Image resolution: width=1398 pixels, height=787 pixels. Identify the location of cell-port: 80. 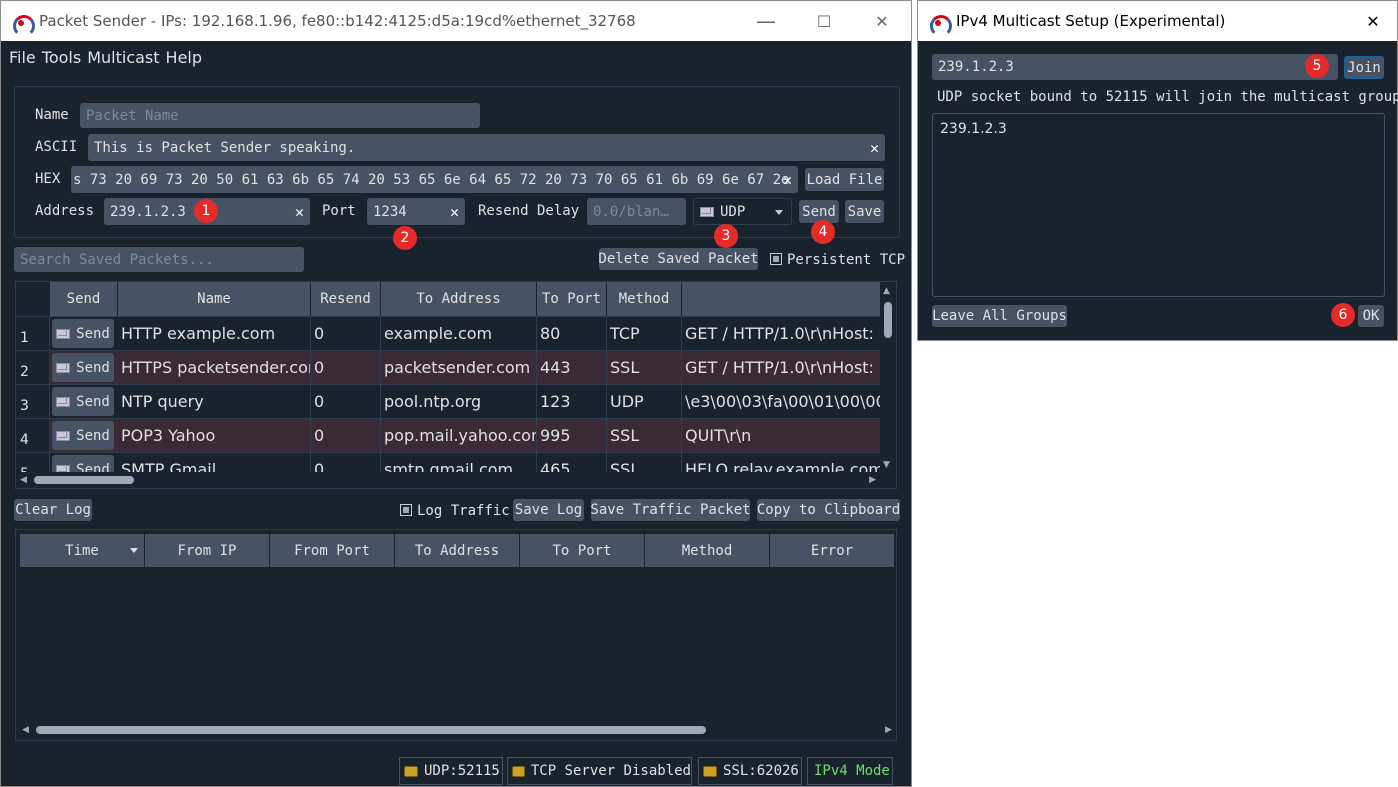
(572, 333).